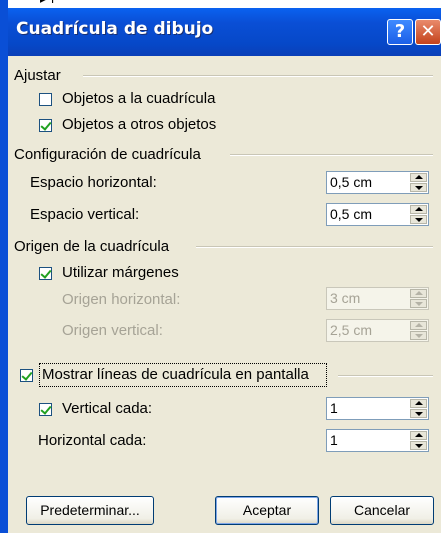 The height and width of the screenshot is (533, 441). What do you see at coordinates (115, 29) in the screenshot?
I see `dialog-title: Cuadrícula de dibujo` at bounding box center [115, 29].